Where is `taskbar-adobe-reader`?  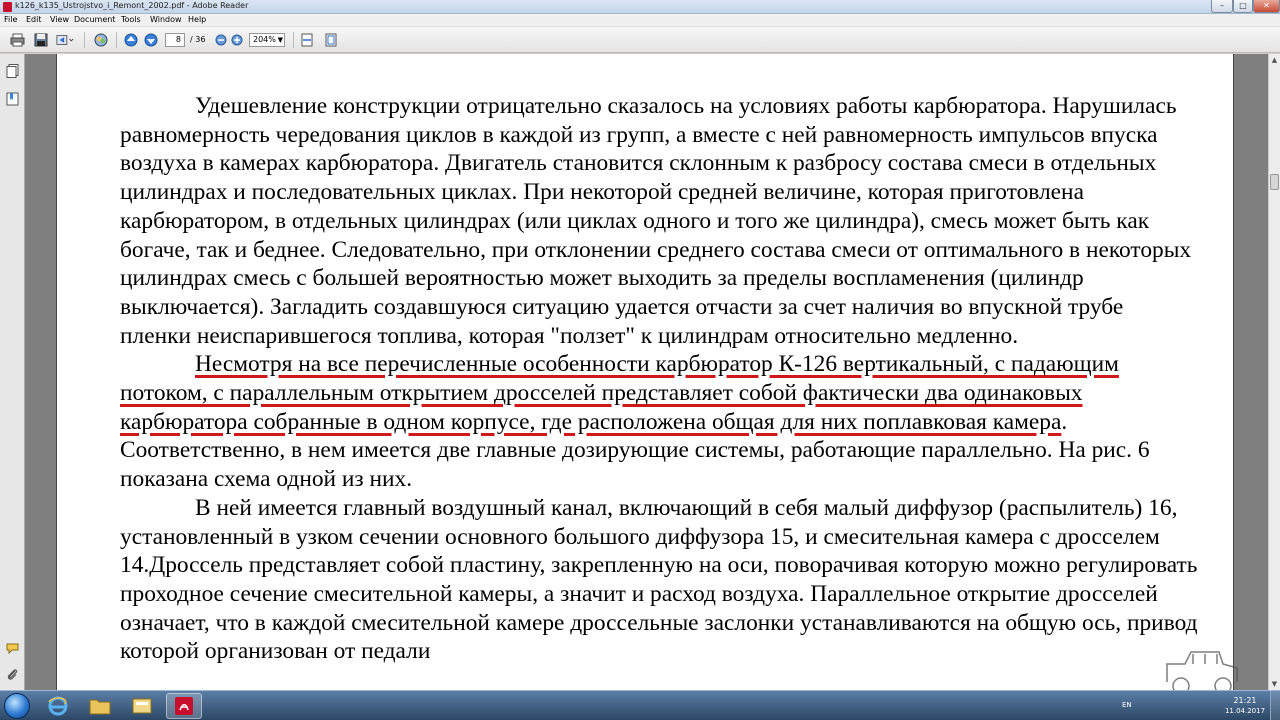 taskbar-adobe-reader is located at coordinates (184, 706).